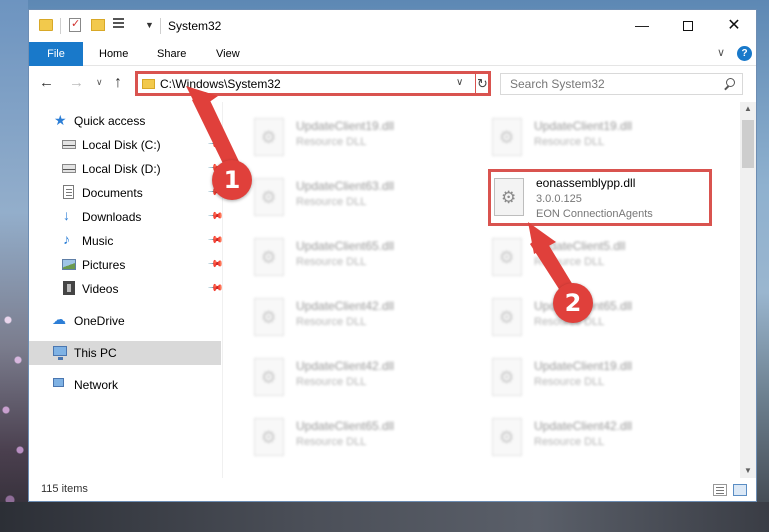 The image size is (769, 532). Describe the element at coordinates (345, 246) in the screenshot. I see `file-name: UpdateClient65.dll` at that location.